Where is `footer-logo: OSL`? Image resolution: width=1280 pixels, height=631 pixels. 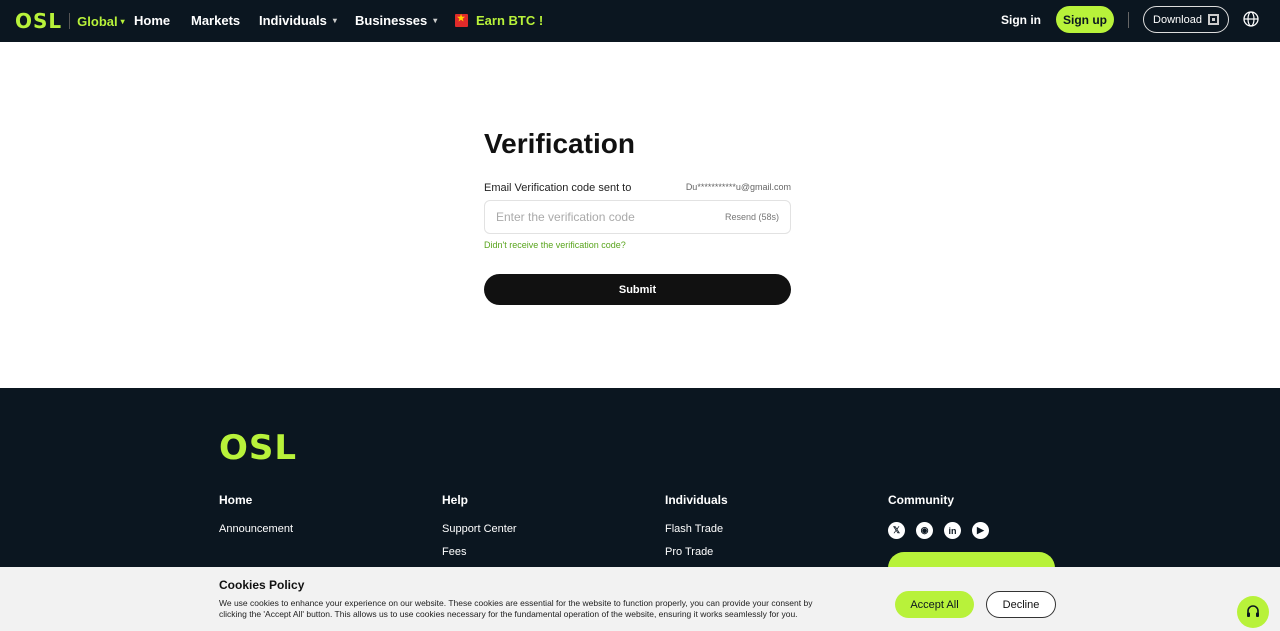
footer-logo: OSL is located at coordinates (258, 448).